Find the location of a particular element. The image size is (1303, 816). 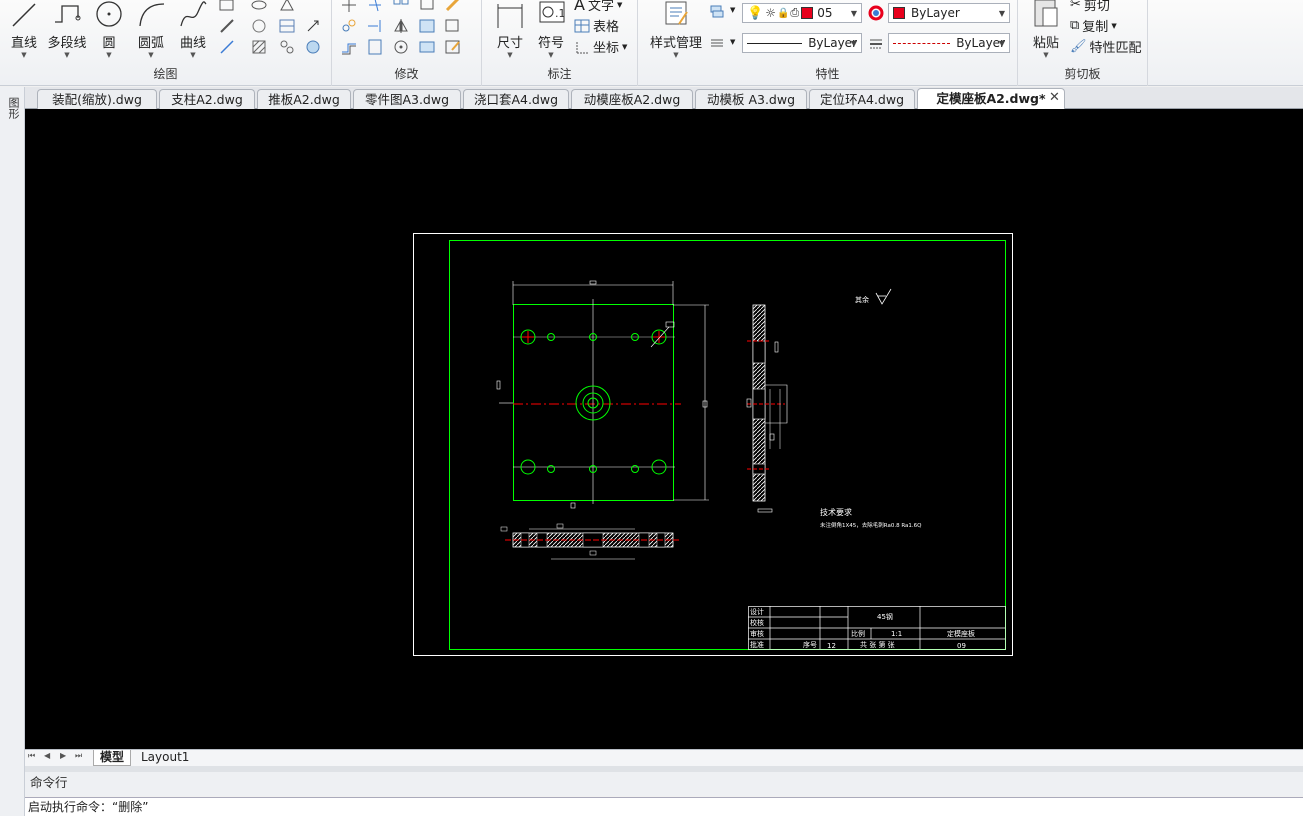

move-icon is located at coordinates (349, 7).